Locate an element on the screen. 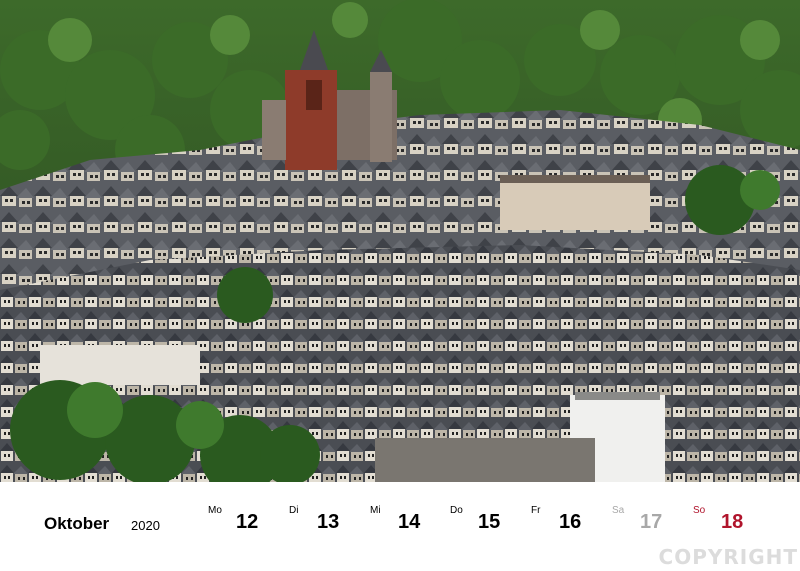  weekday-label: Sa is located at coordinates (618, 510).